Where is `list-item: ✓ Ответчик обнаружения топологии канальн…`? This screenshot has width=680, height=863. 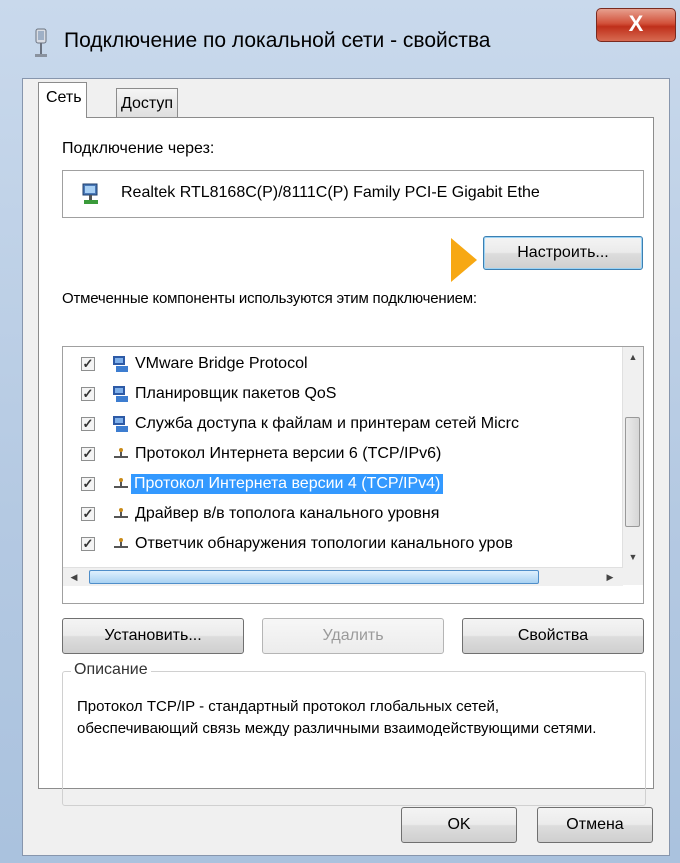 list-item: ✓ Ответчик обнаружения топологии канальн… is located at coordinates (333, 544).